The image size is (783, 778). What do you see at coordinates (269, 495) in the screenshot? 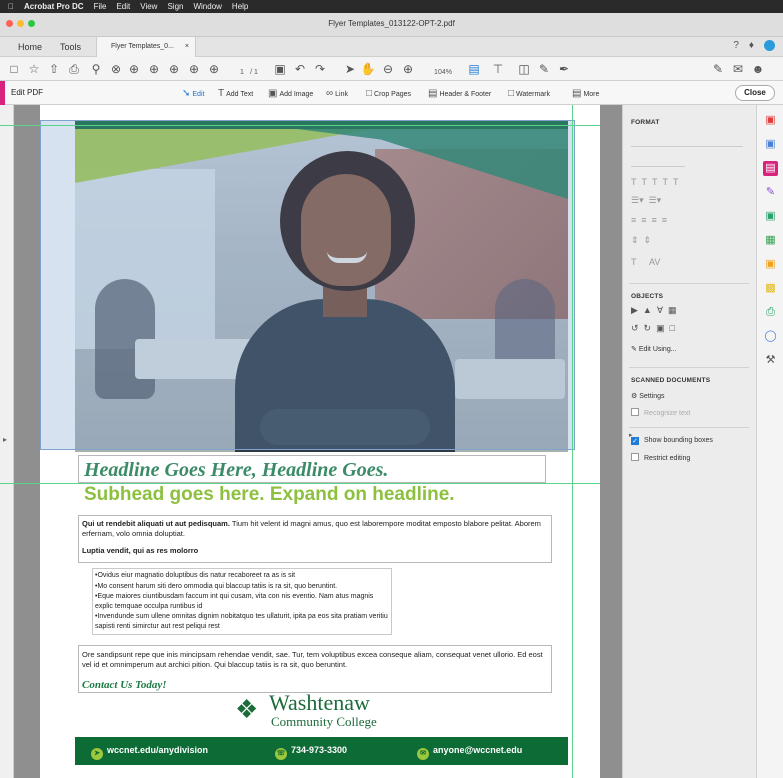
I see `flyer-subhead: Subhead goes here. Expand on headline.` at bounding box center [269, 495].